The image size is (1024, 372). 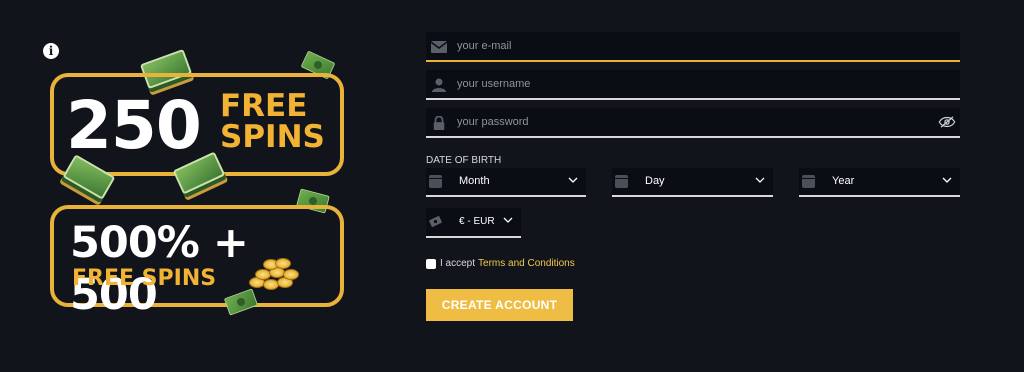 I want to click on gold-coins-decoration, so click(x=275, y=275).